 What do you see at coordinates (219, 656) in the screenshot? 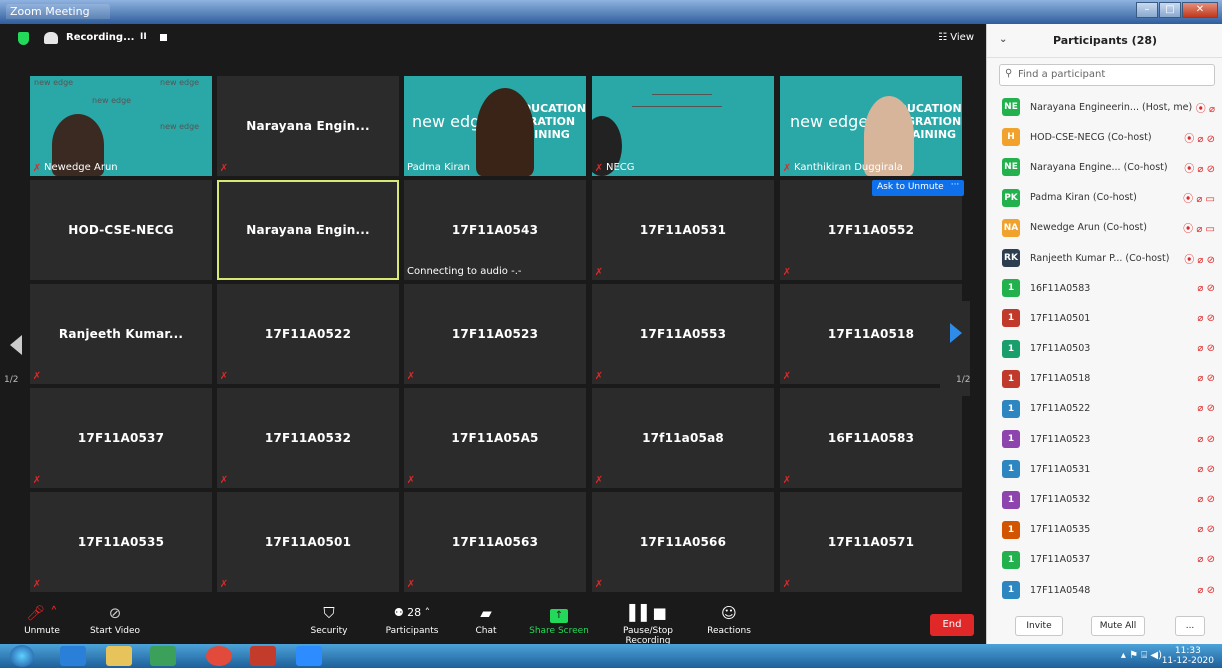
I see `chrome-icon` at bounding box center [219, 656].